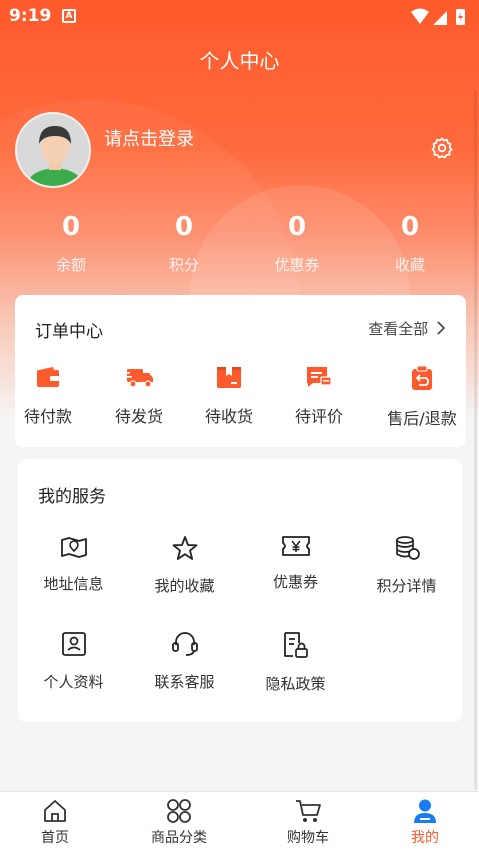  I want to click on order-item-label: 待收货, so click(228, 416).